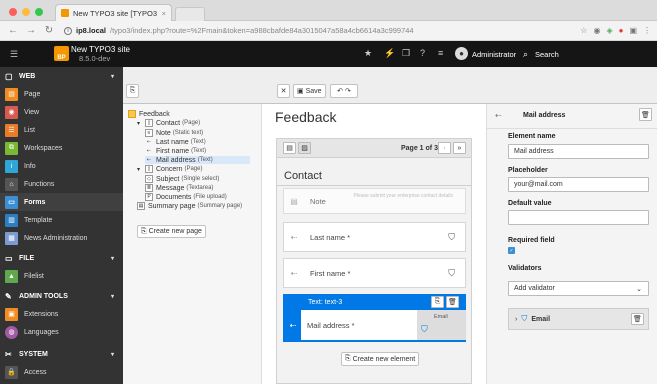  I want to click on browser-menu-icon: ⋮, so click(647, 30).